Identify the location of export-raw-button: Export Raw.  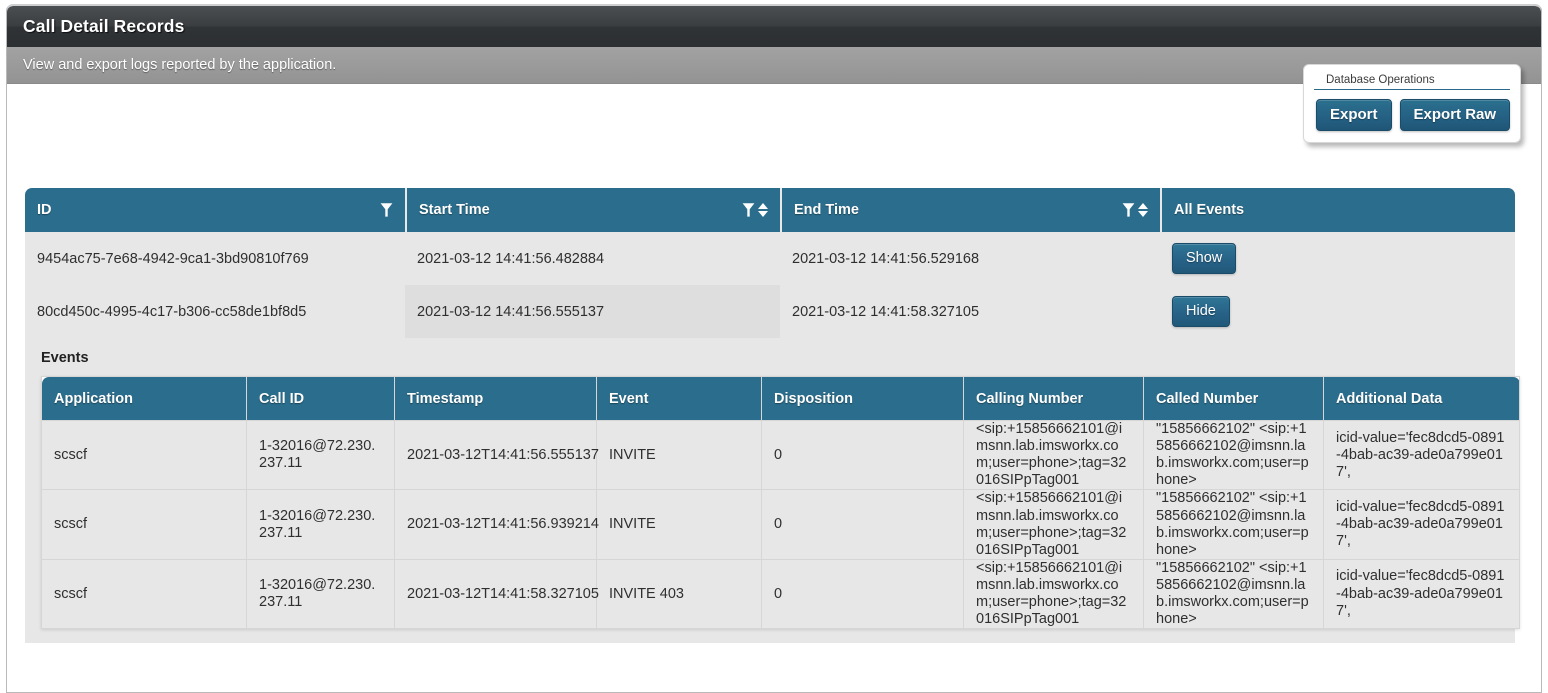
(1455, 115).